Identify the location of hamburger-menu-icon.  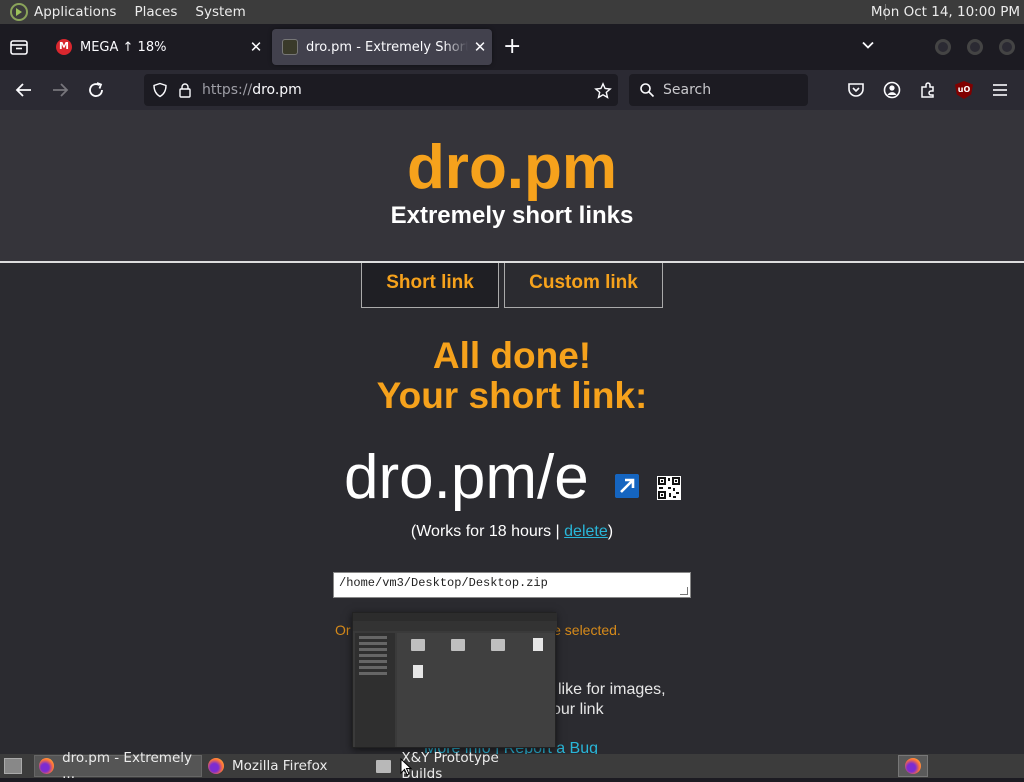
(1000, 90).